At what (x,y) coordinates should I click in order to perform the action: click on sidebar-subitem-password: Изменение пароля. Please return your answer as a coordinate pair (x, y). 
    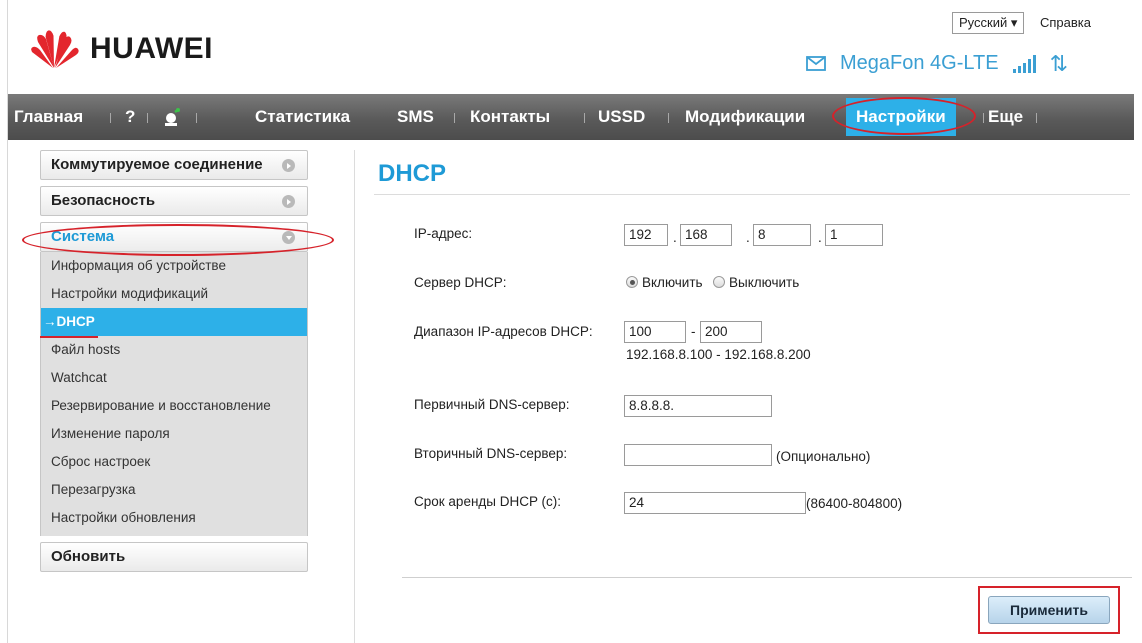
    Looking at the image, I should click on (174, 434).